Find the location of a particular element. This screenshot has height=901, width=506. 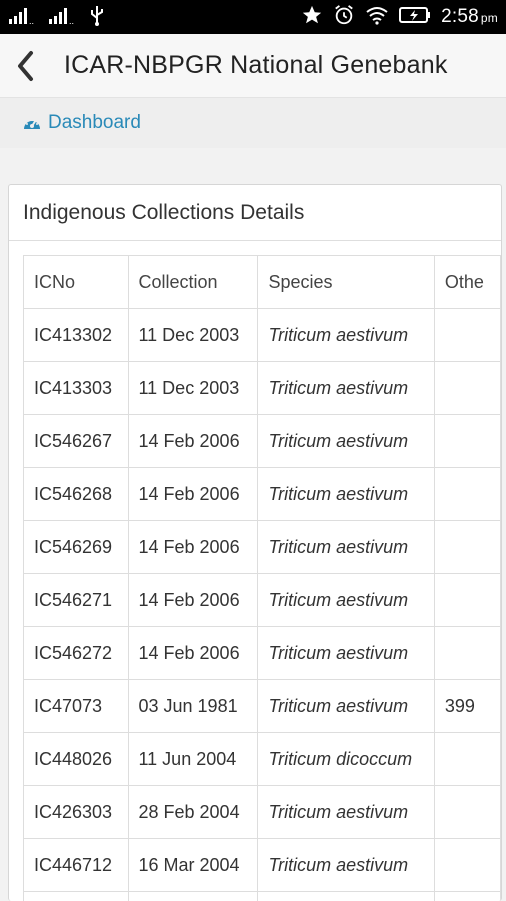

cell-icno: IC546271 is located at coordinates (76, 600).